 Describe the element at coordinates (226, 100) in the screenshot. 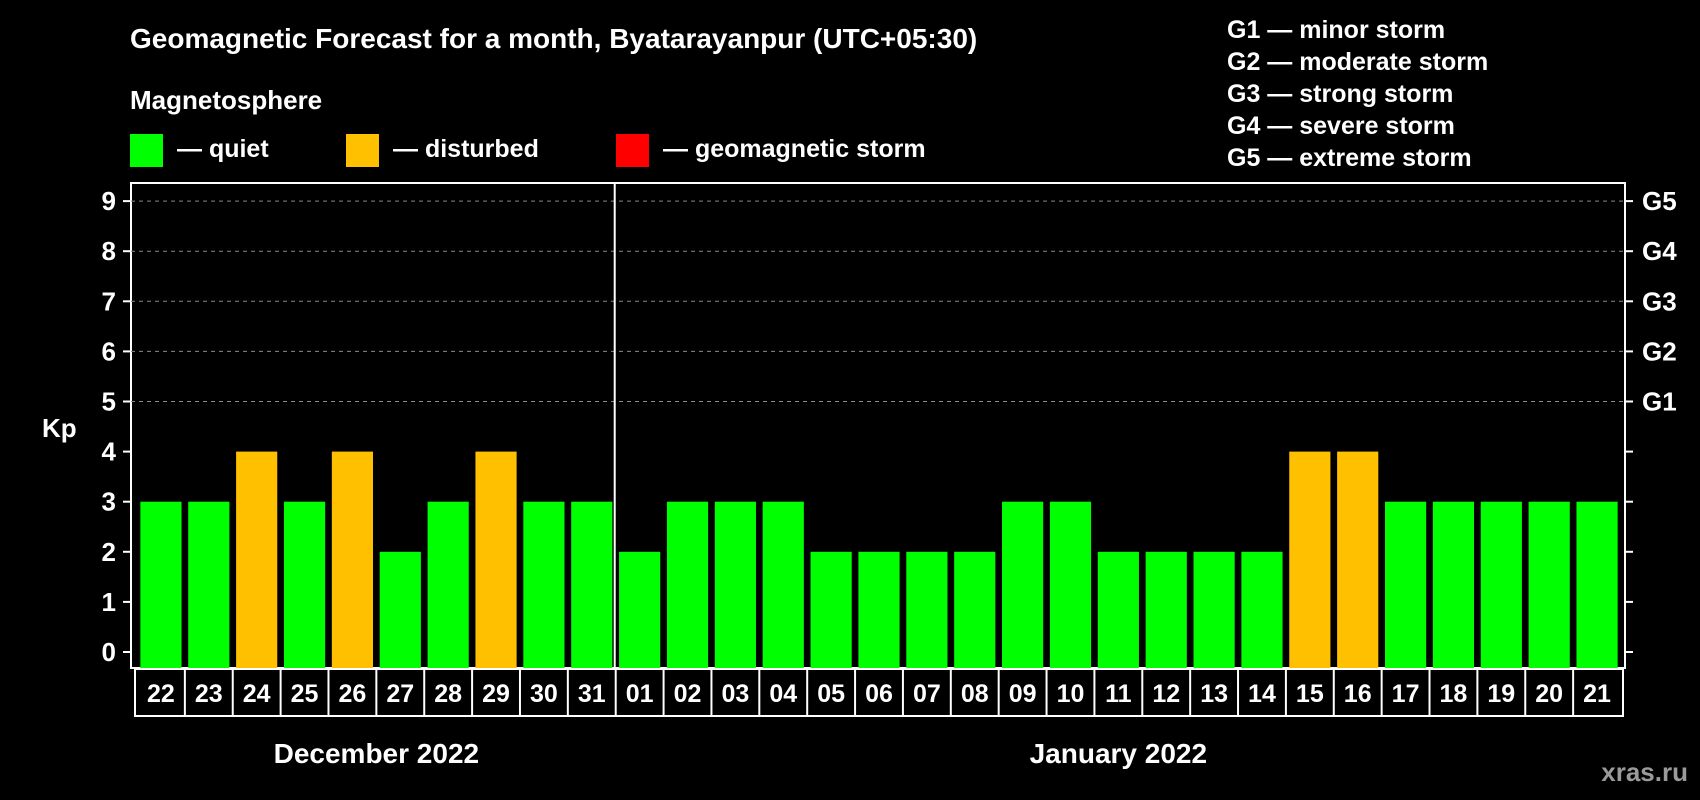

I see `legend-heading: Magnetosphere` at that location.